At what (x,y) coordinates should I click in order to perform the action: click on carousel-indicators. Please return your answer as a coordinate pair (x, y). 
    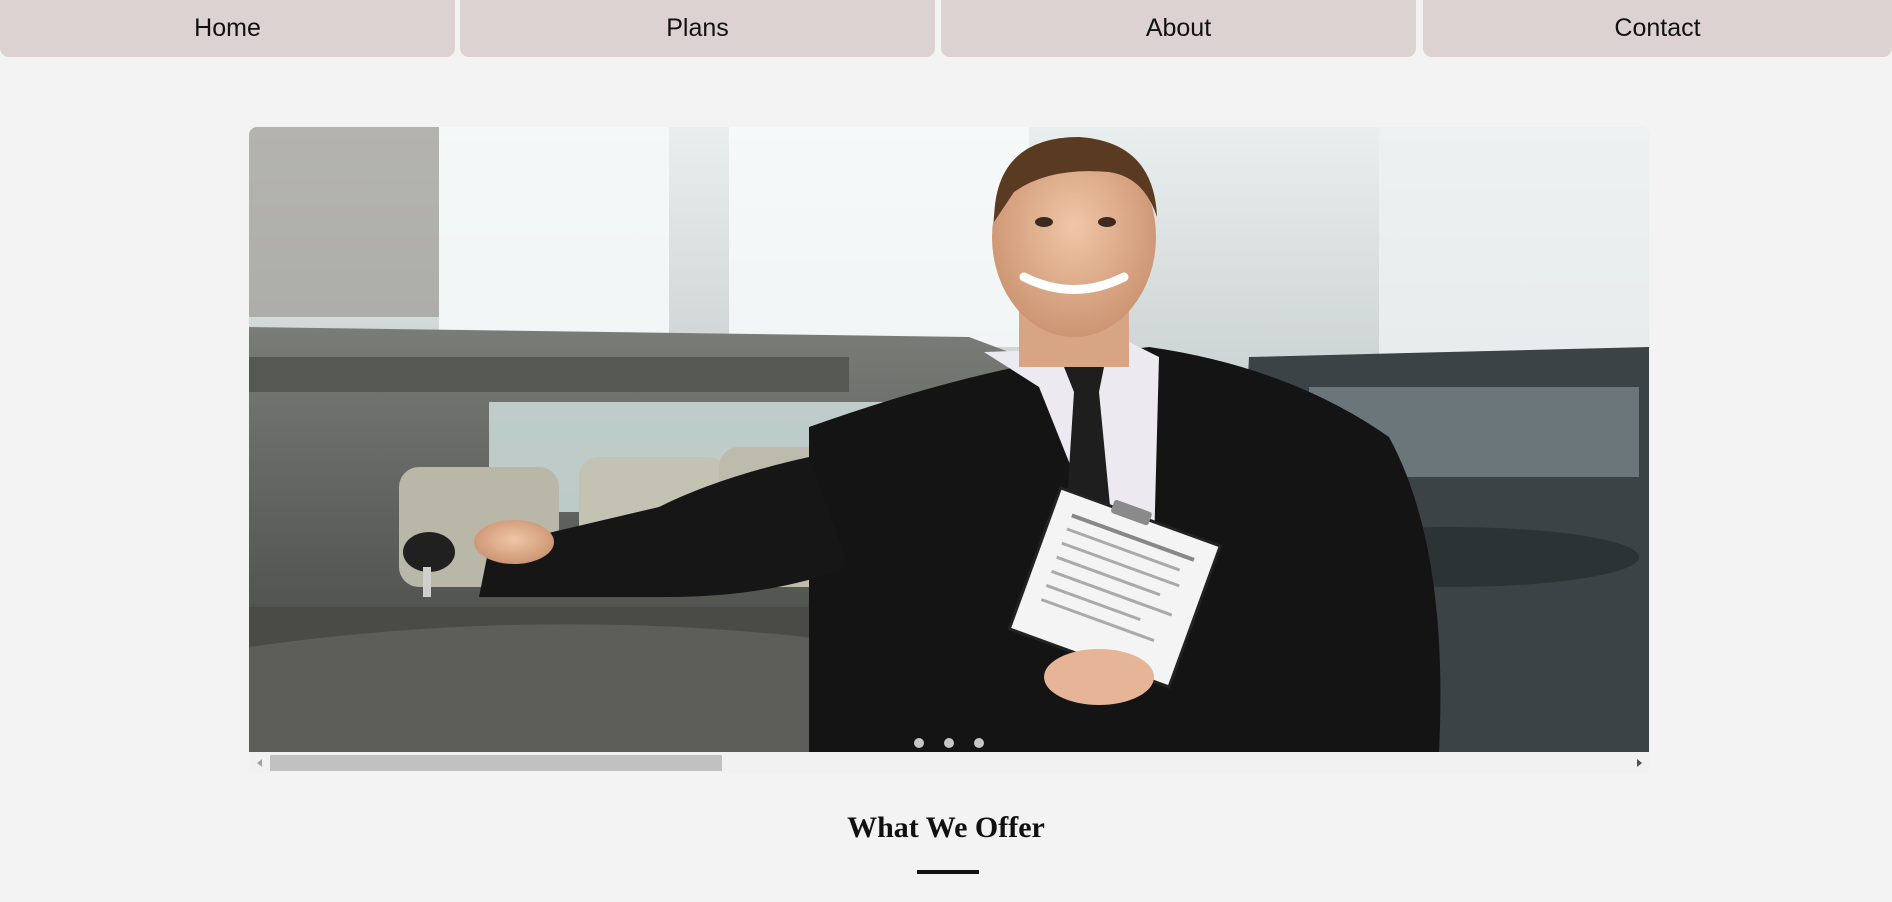
    Looking at the image, I should click on (949, 745).